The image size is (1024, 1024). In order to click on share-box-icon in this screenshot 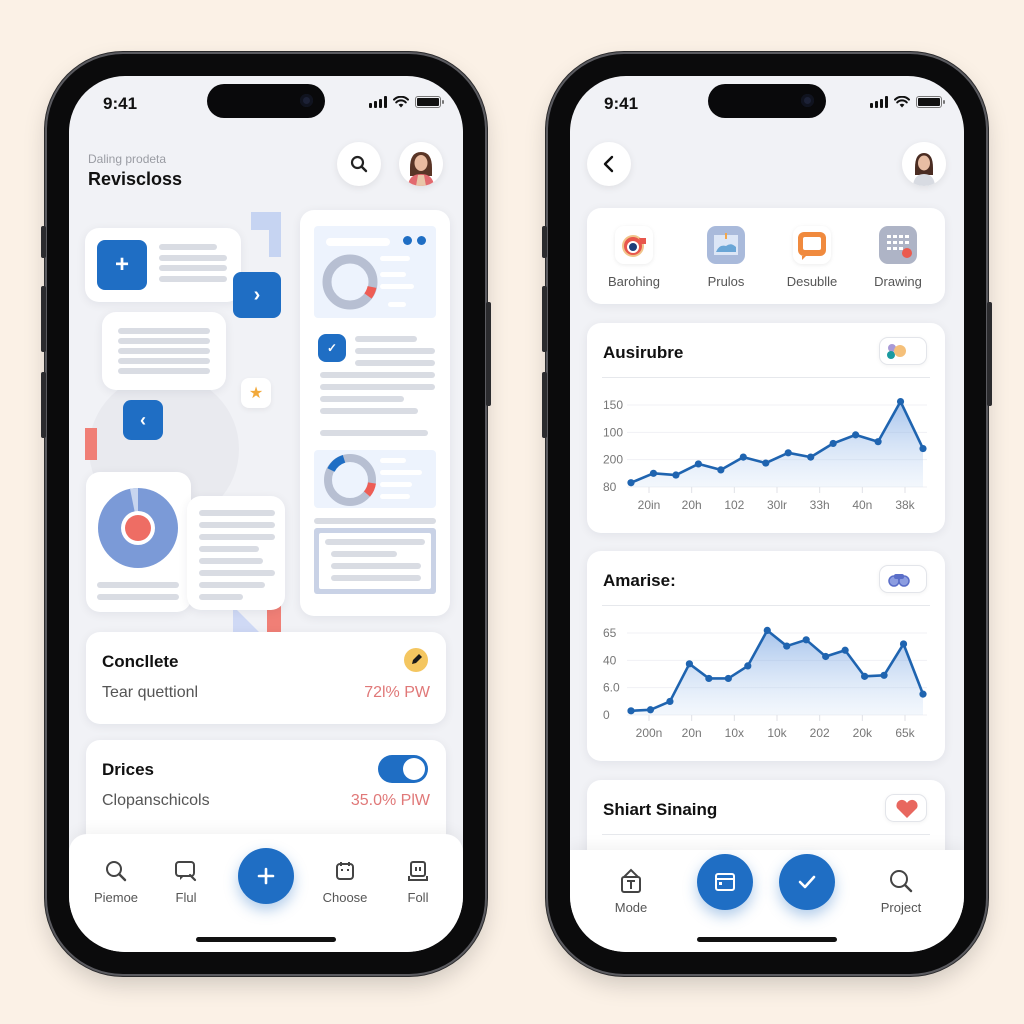, I will do `click(631, 880)`.